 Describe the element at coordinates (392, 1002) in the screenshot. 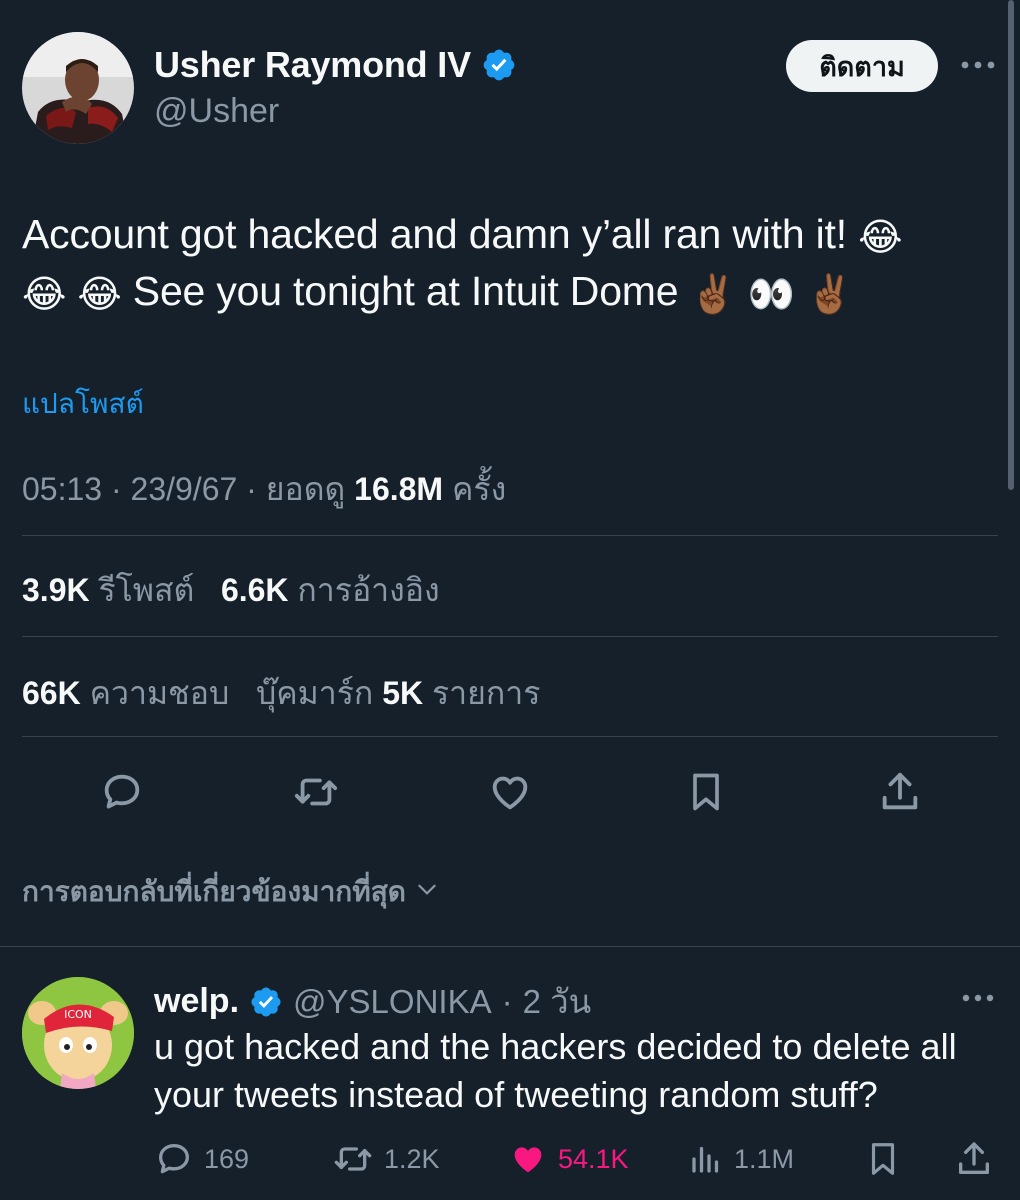

I see `reply-handle: @YSLONIKA` at that location.